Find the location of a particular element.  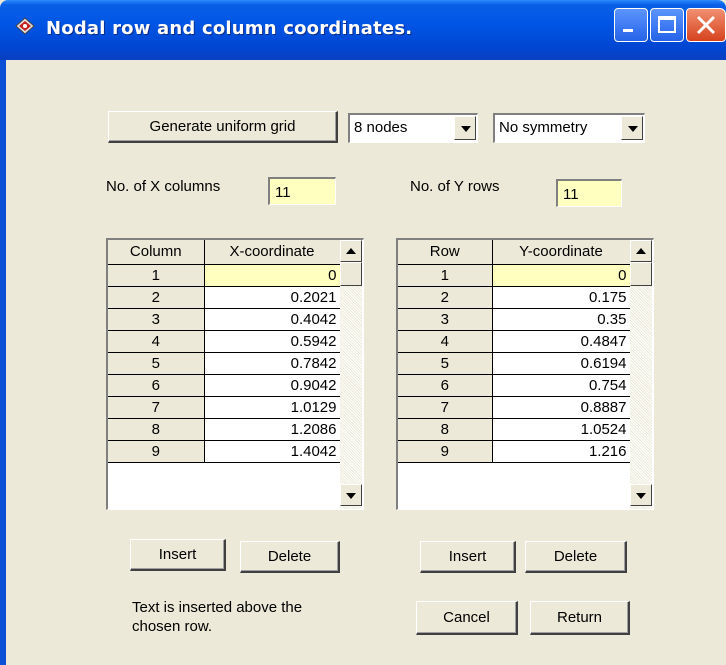

y-grid-scrollbar is located at coordinates (641, 374).